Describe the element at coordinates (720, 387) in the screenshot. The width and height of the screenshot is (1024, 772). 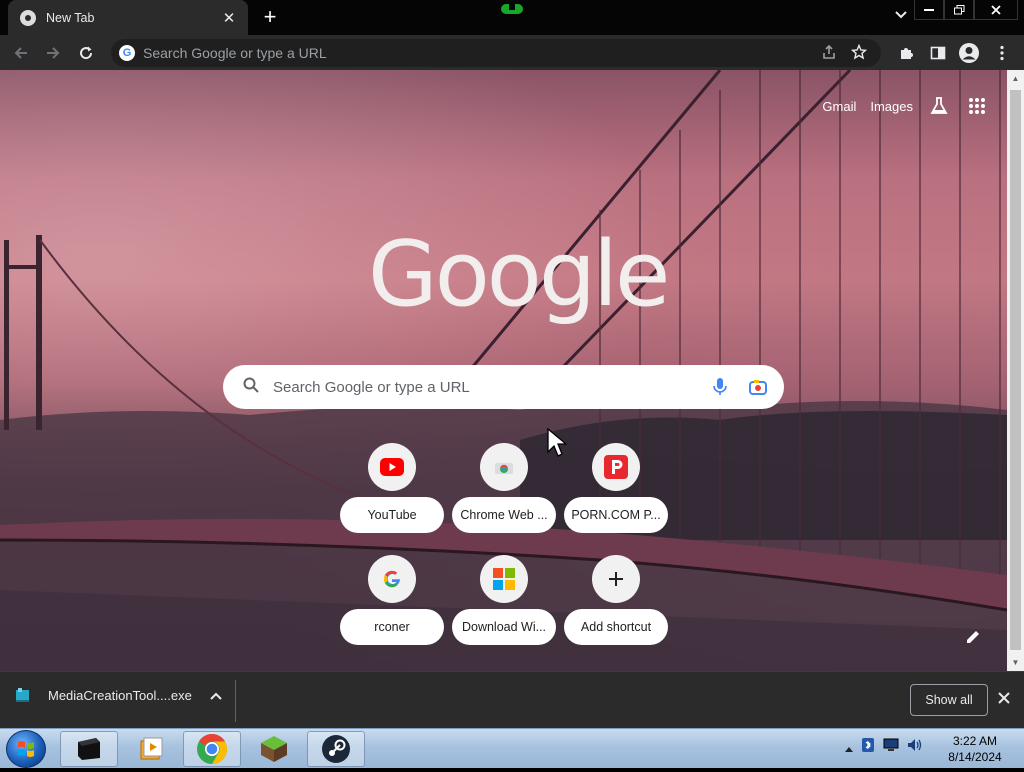
I see `voice-search-mic-icon` at that location.